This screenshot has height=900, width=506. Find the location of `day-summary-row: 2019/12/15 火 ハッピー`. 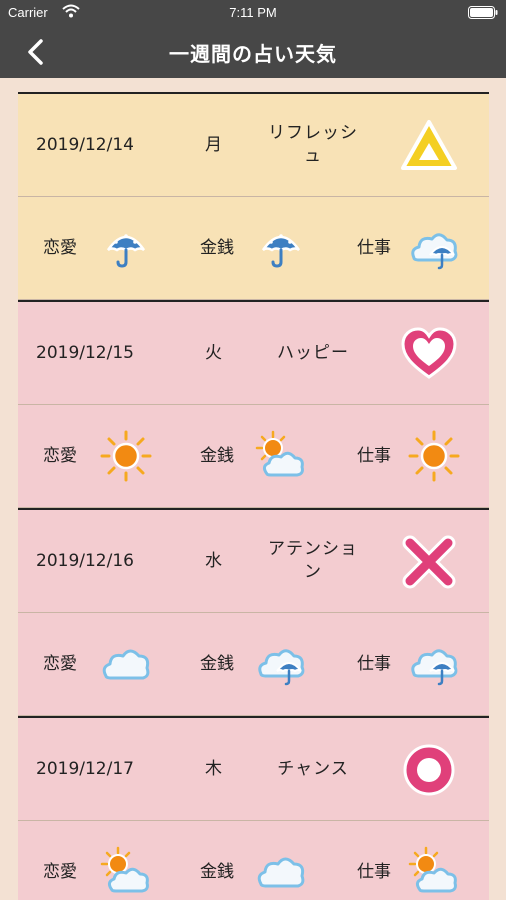

day-summary-row: 2019/12/15 火 ハッピー is located at coordinates (253, 353).